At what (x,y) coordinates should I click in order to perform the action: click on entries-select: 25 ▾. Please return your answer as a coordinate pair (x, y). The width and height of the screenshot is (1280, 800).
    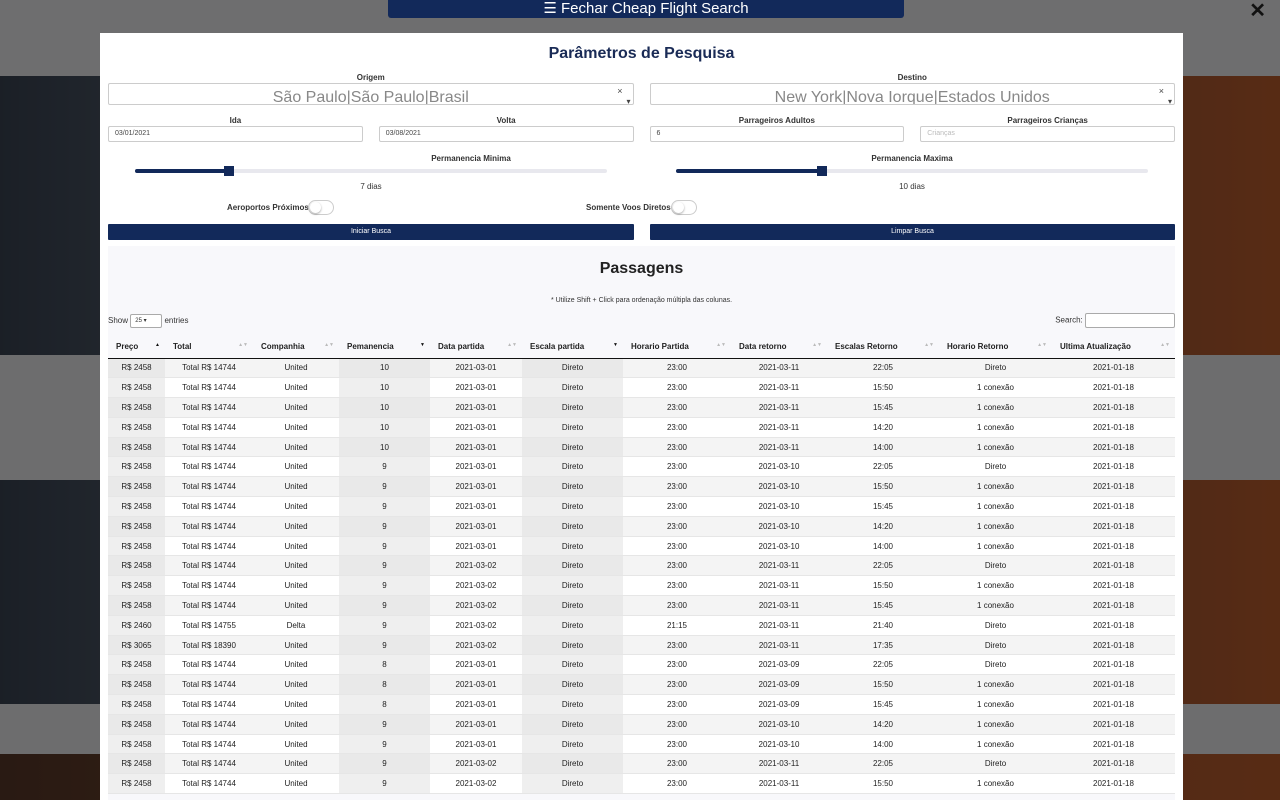
    Looking at the image, I should click on (146, 321).